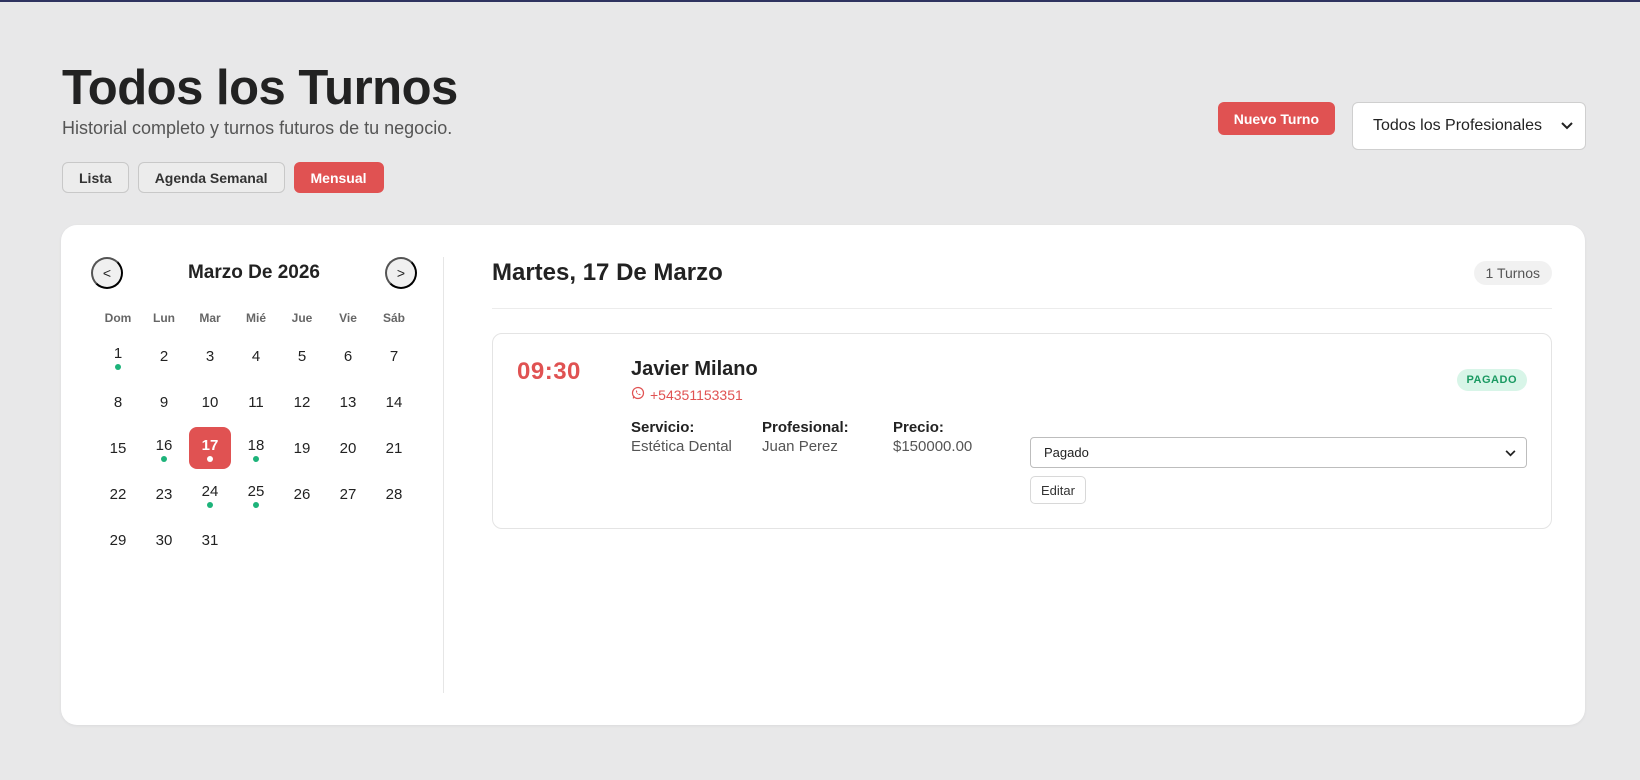  Describe the element at coordinates (107, 273) in the screenshot. I see `prev-month-button: <` at that location.